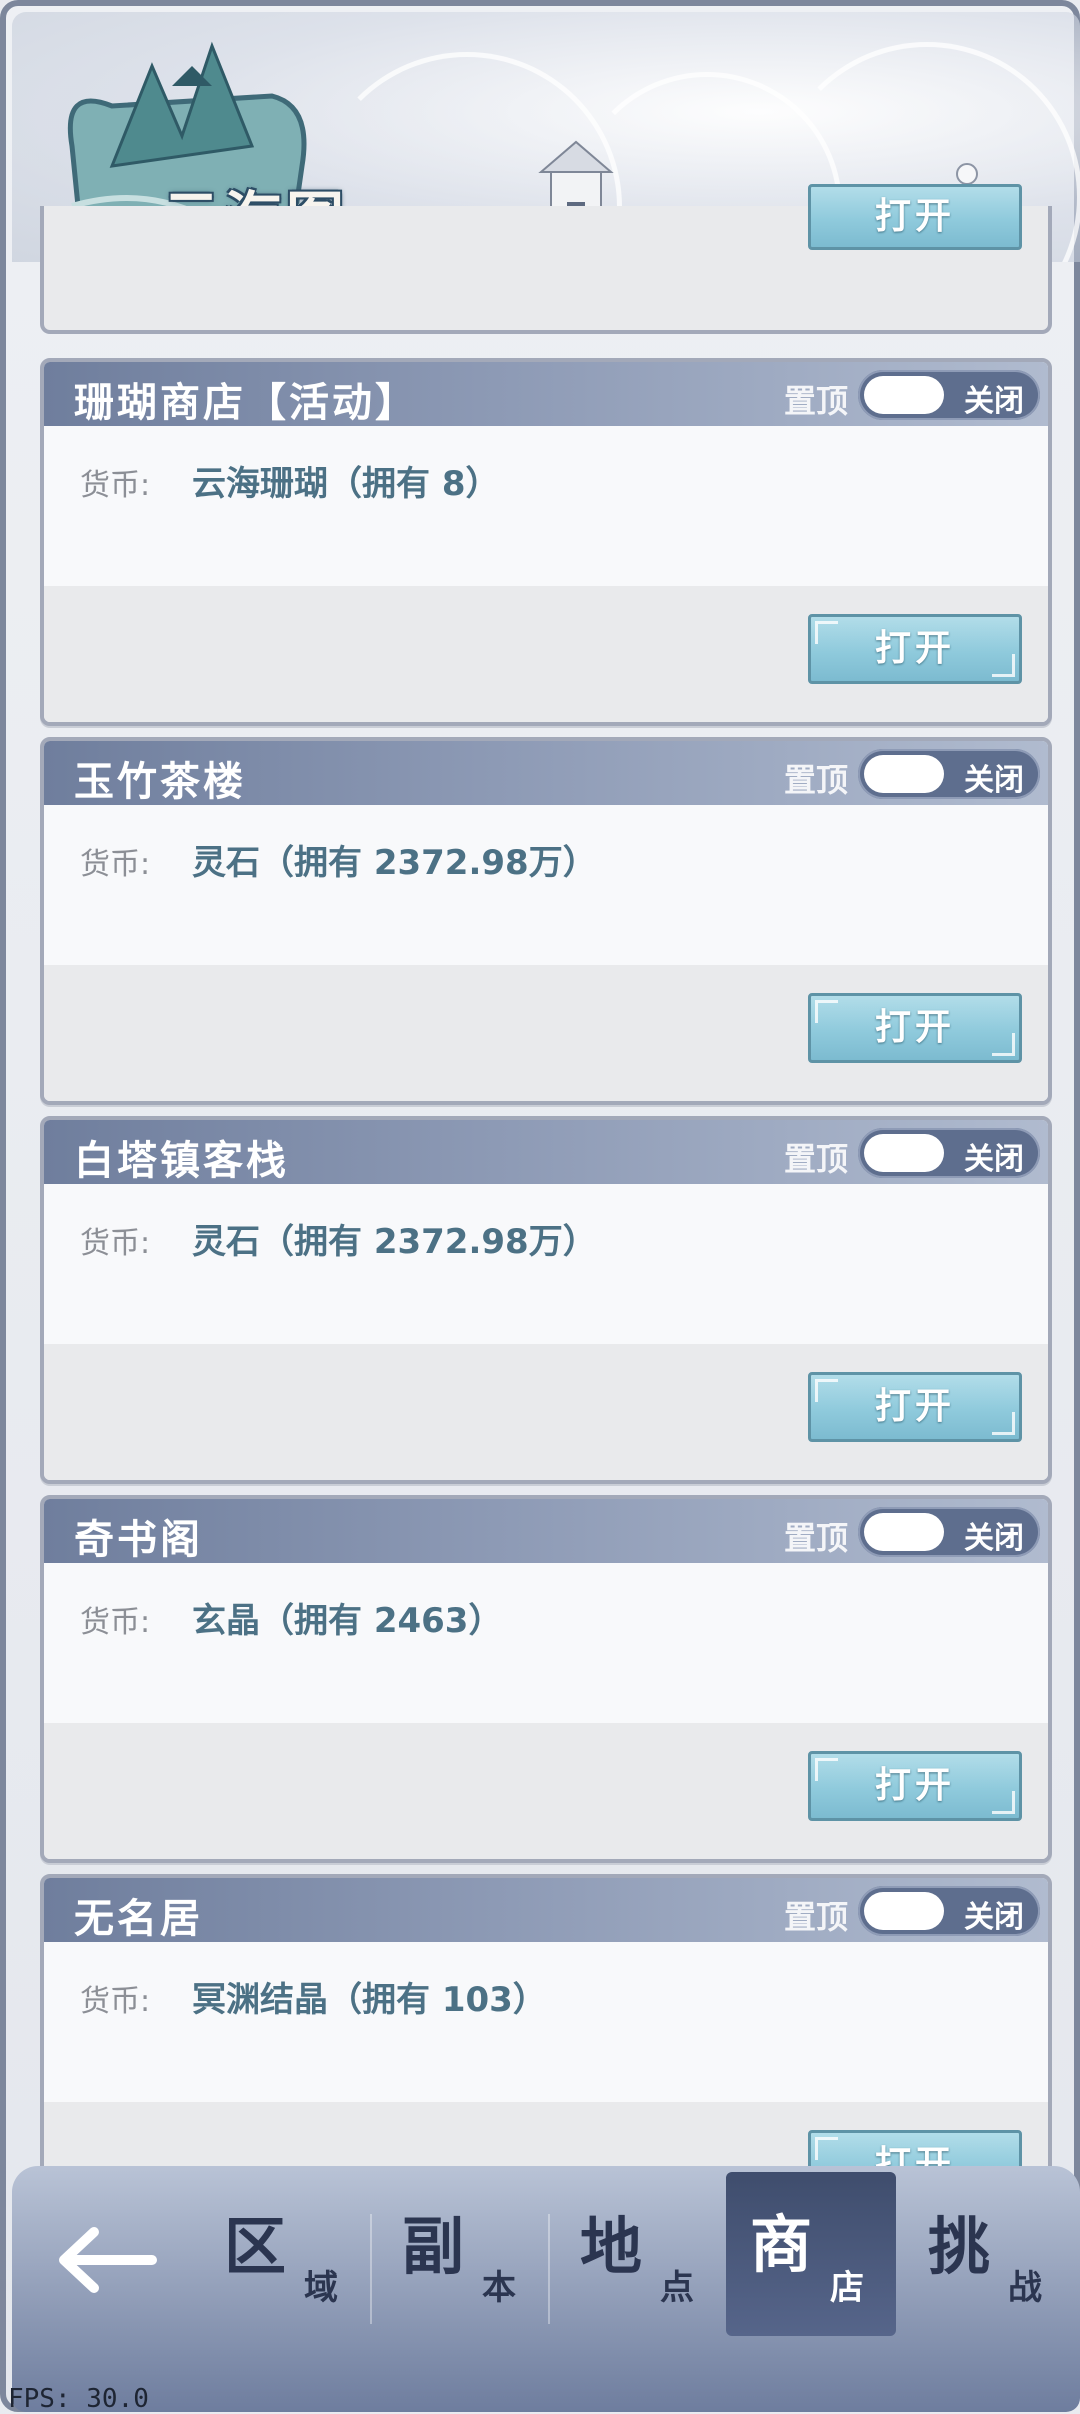  I want to click on shop-name: 无名居, so click(138, 1918).